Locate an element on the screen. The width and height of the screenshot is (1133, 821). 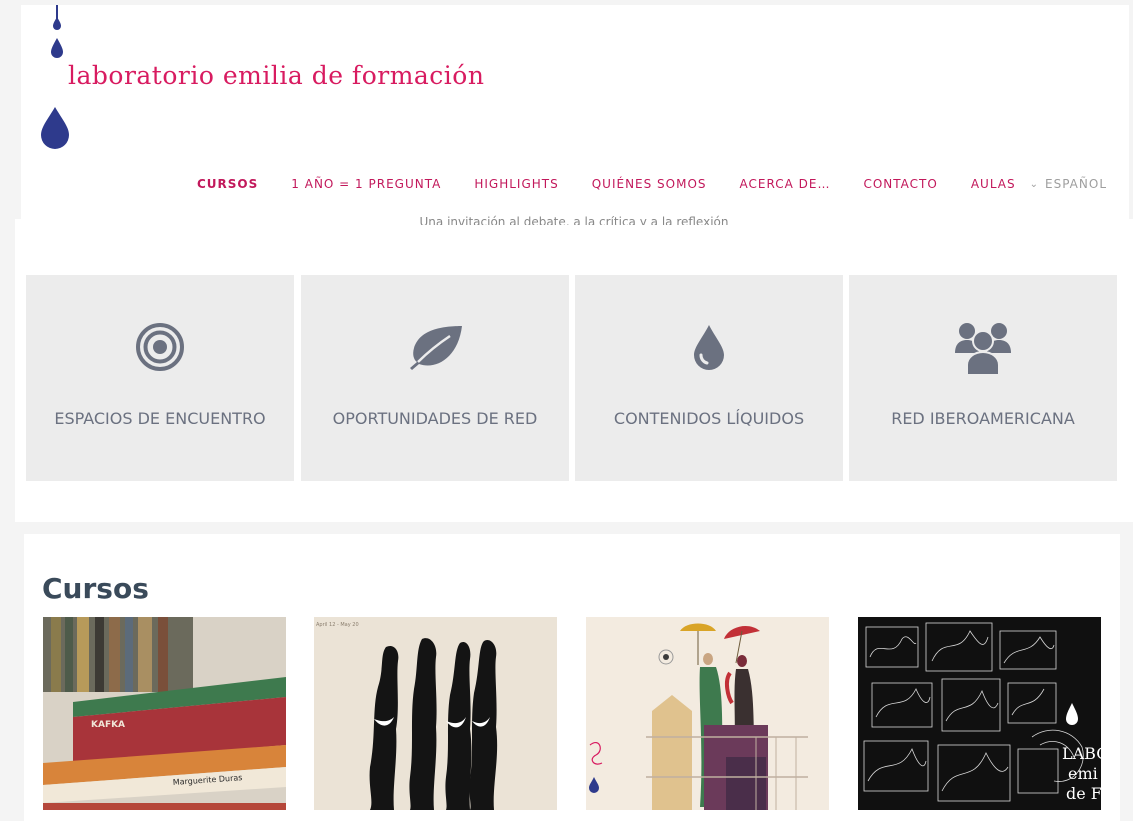
site-logo: laboratorio emilia de formación is located at coordinates (275, 80).